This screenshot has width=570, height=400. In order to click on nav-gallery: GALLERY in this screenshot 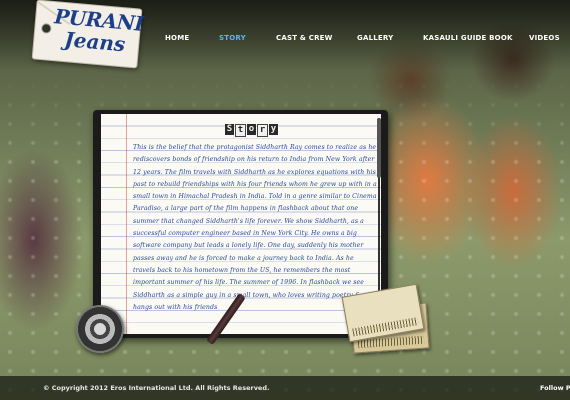, I will do `click(375, 38)`.